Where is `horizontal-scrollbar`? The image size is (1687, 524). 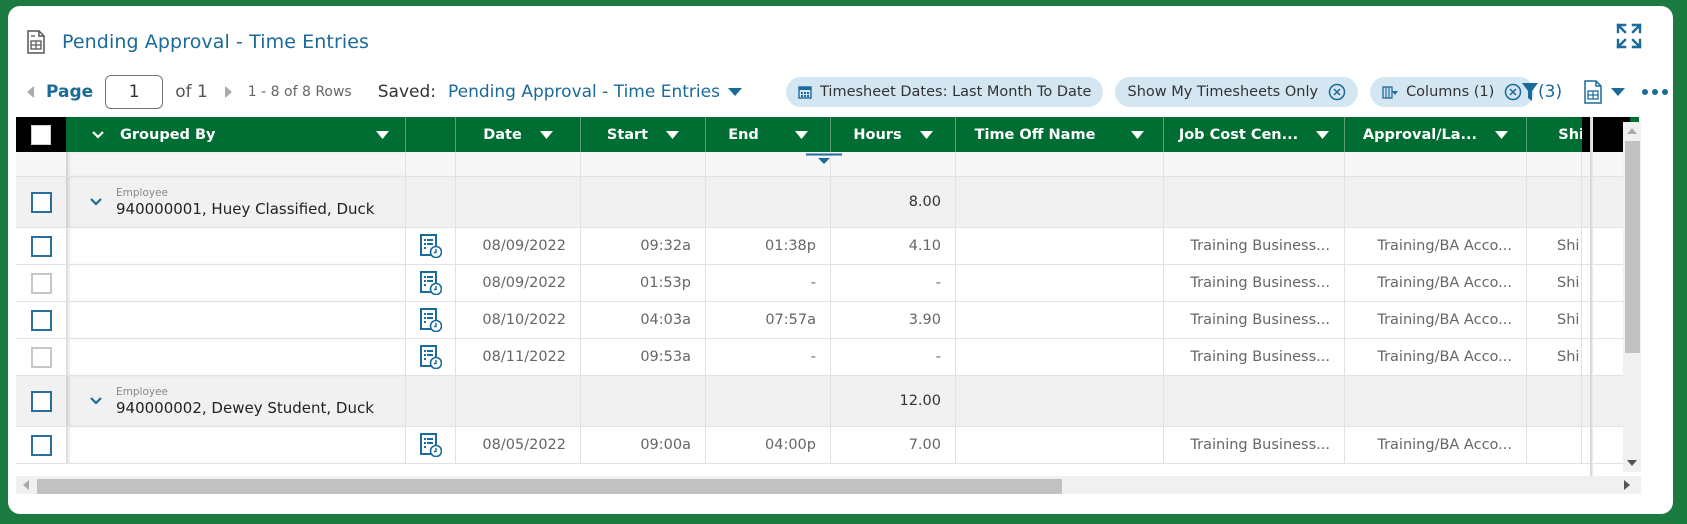
horizontal-scrollbar is located at coordinates (828, 485).